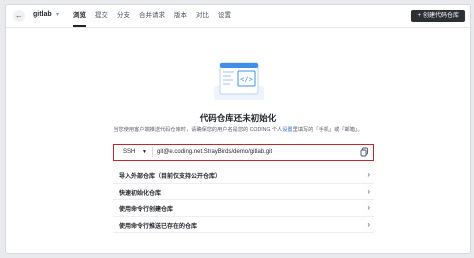 The width and height of the screenshot is (474, 258). I want to click on option-import-external-repo: 导入外部仓库（目前仅支持公开仓库） ›, so click(243, 175).